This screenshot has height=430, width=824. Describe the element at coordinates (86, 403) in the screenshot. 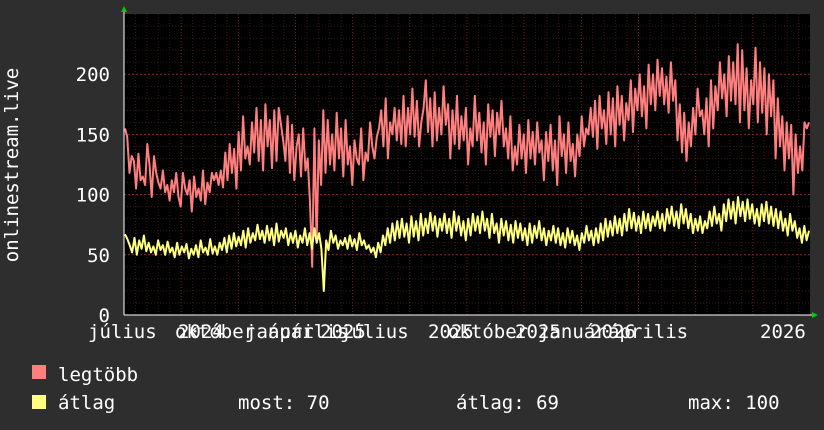

I see `legend-label-1: átlag` at that location.